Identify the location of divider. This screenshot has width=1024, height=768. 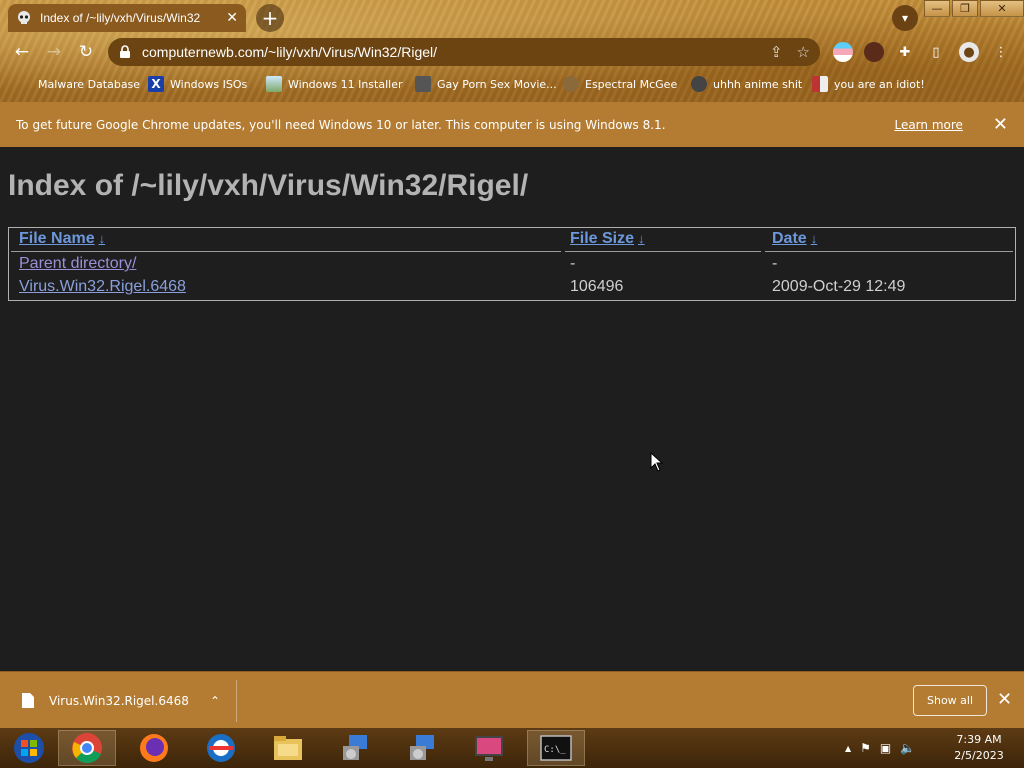
(236, 701).